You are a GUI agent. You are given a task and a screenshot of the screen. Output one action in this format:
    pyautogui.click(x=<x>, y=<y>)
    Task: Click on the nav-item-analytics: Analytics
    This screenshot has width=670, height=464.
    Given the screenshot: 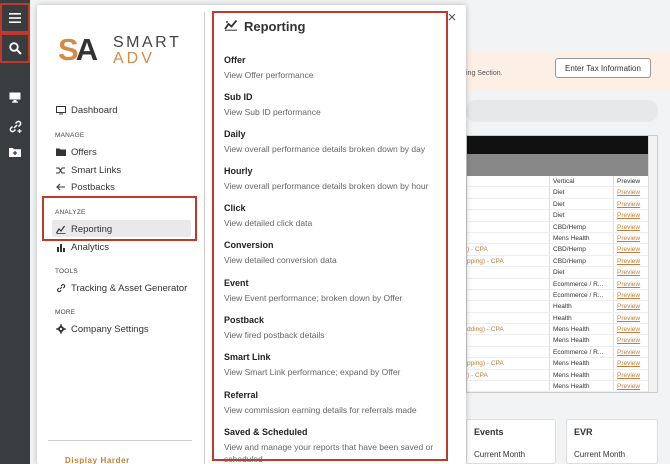 What is the action you would take?
    pyautogui.click(x=82, y=247)
    